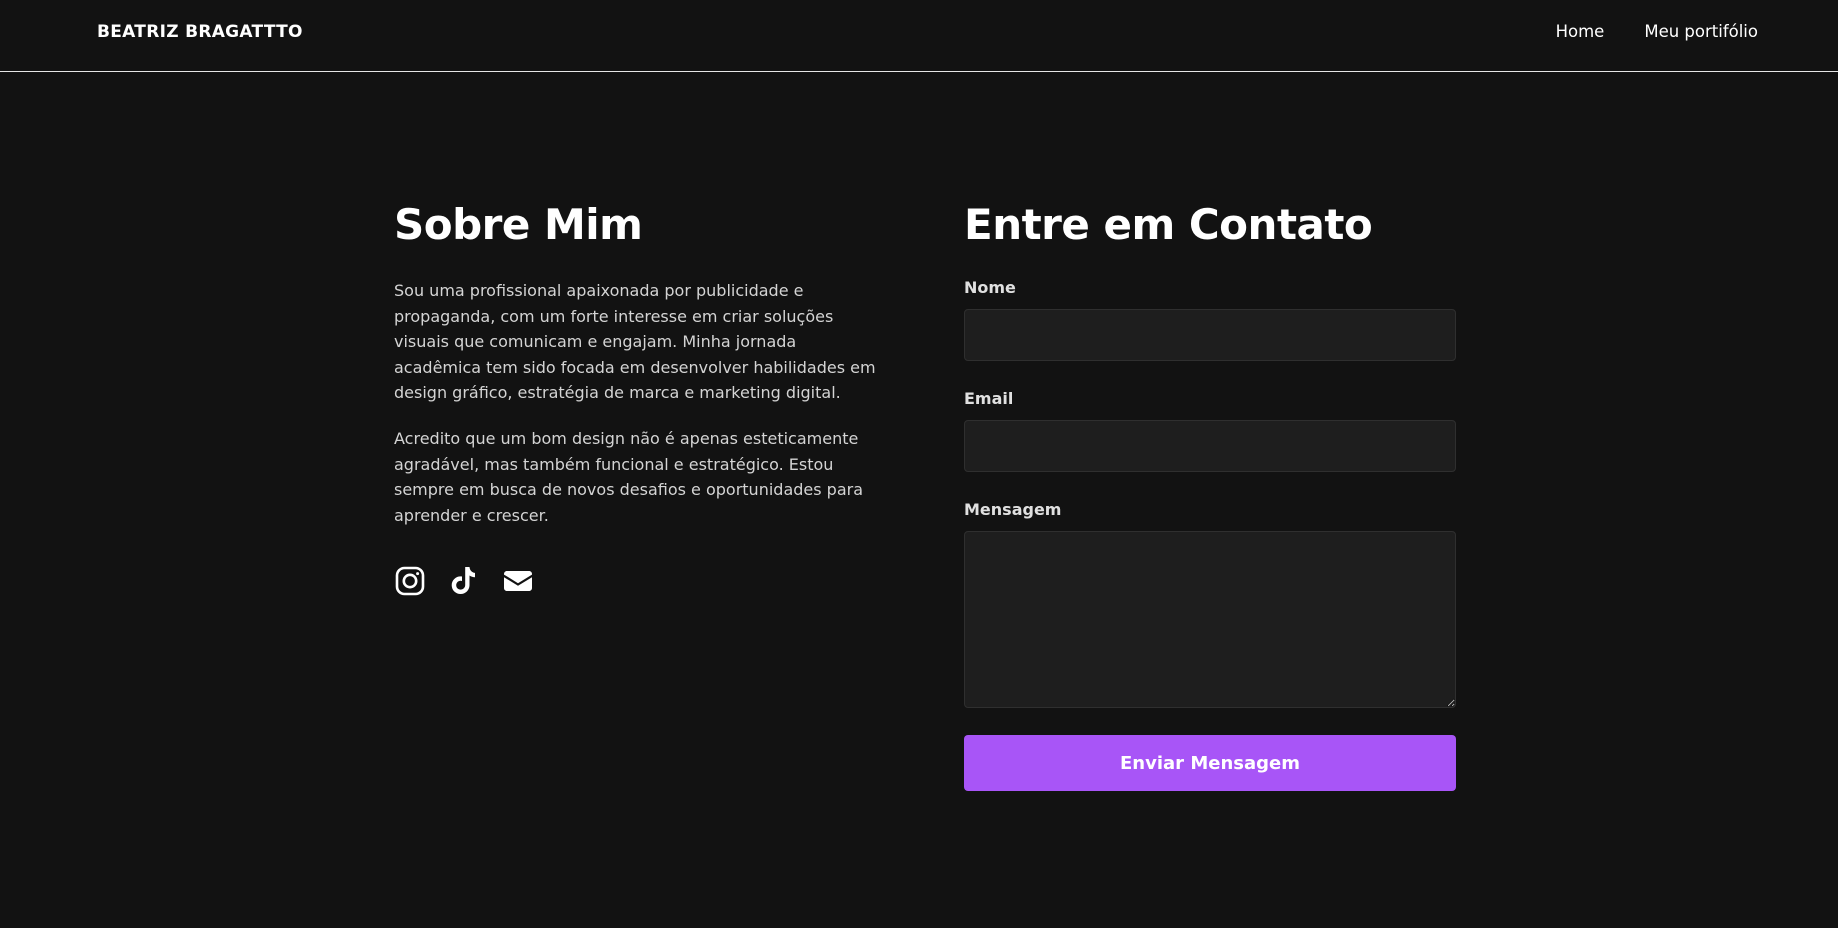  Describe the element at coordinates (1168, 224) in the screenshot. I see `contact-title: Entre em Contato` at that location.